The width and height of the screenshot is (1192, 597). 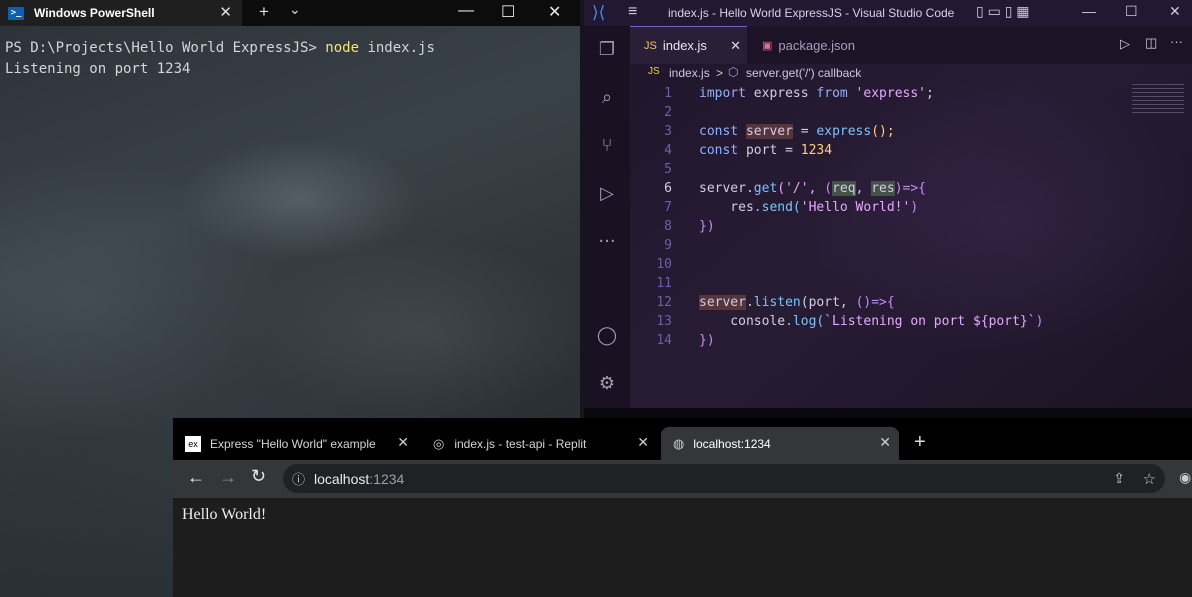 I want to click on breadcrumb-symbol: server.get('/') callback, so click(x=803, y=73).